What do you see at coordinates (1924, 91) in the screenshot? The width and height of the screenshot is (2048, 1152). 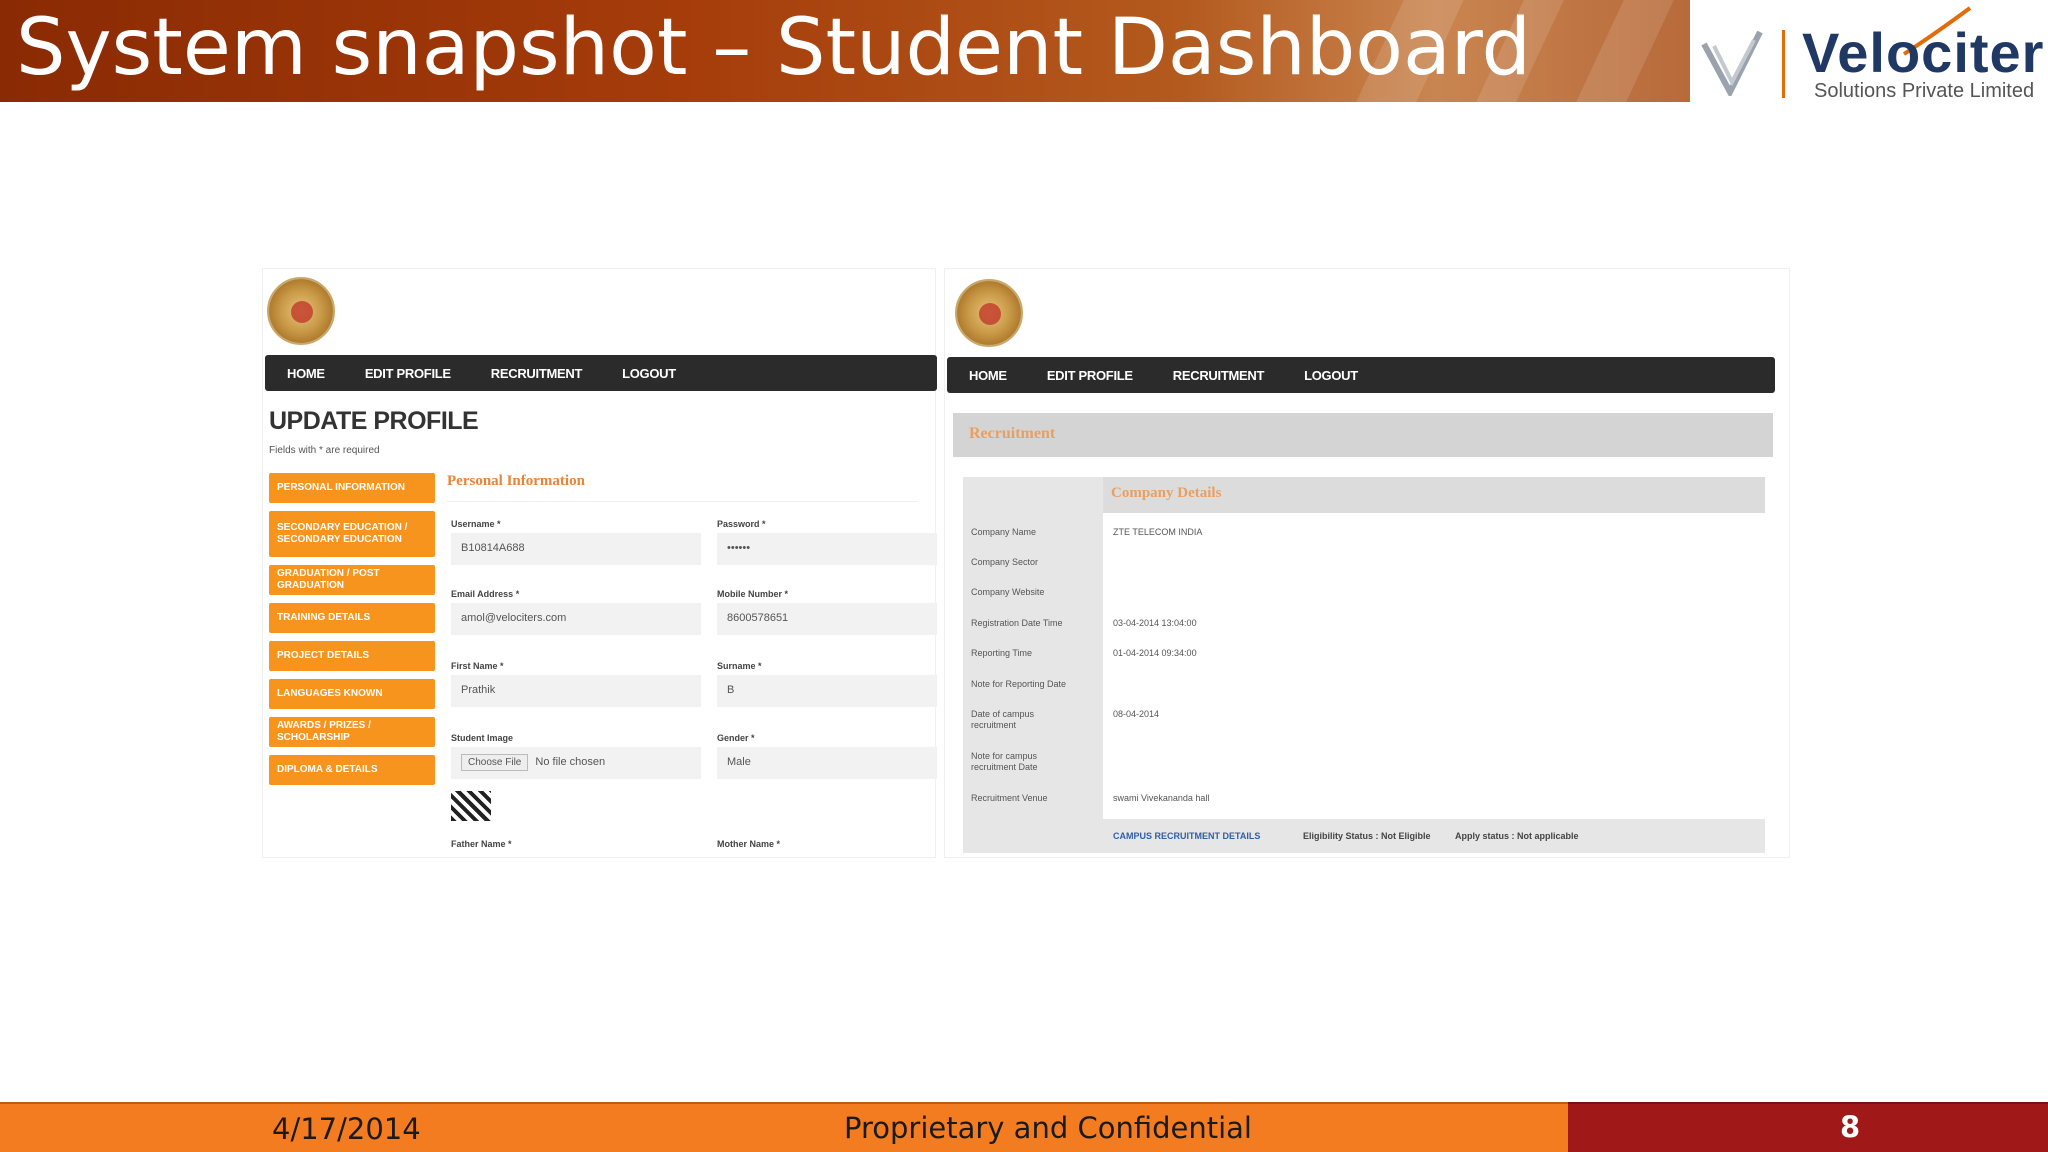 I see `logo-subtitle: Solutions Private Limited` at bounding box center [1924, 91].